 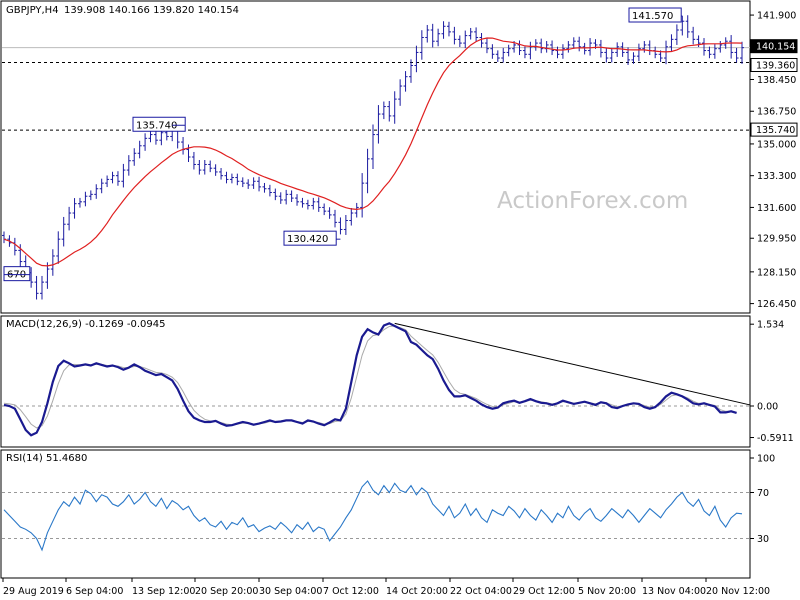 I want to click on macd-tick-label: -0.5911, so click(x=775, y=438).